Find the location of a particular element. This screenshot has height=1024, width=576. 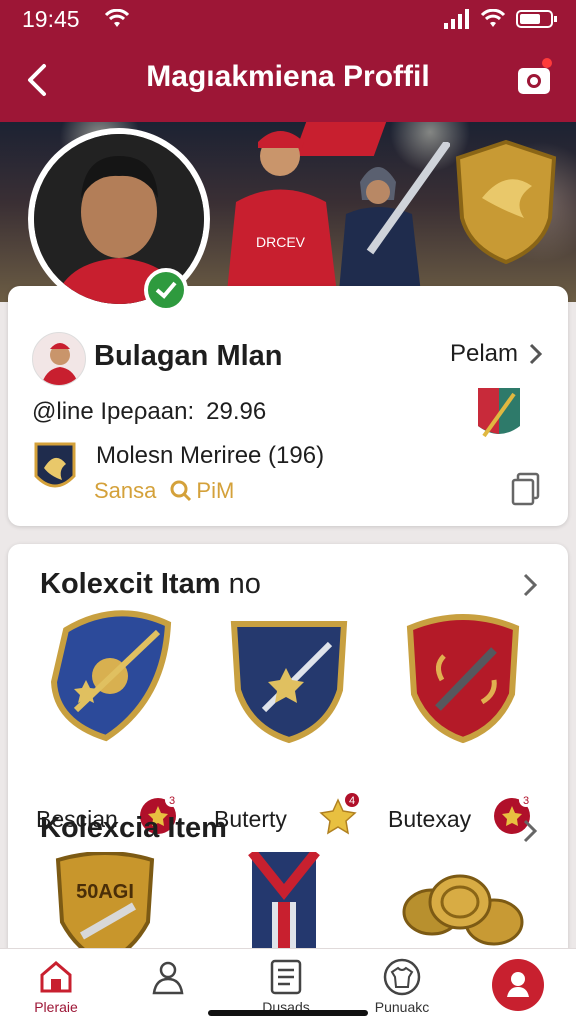

knight-figure-icon is located at coordinates (394, 222).